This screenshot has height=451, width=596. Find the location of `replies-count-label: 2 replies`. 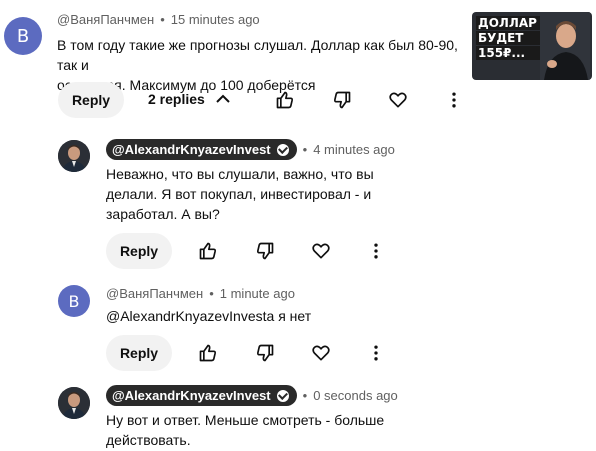

replies-count-label: 2 replies is located at coordinates (176, 99).